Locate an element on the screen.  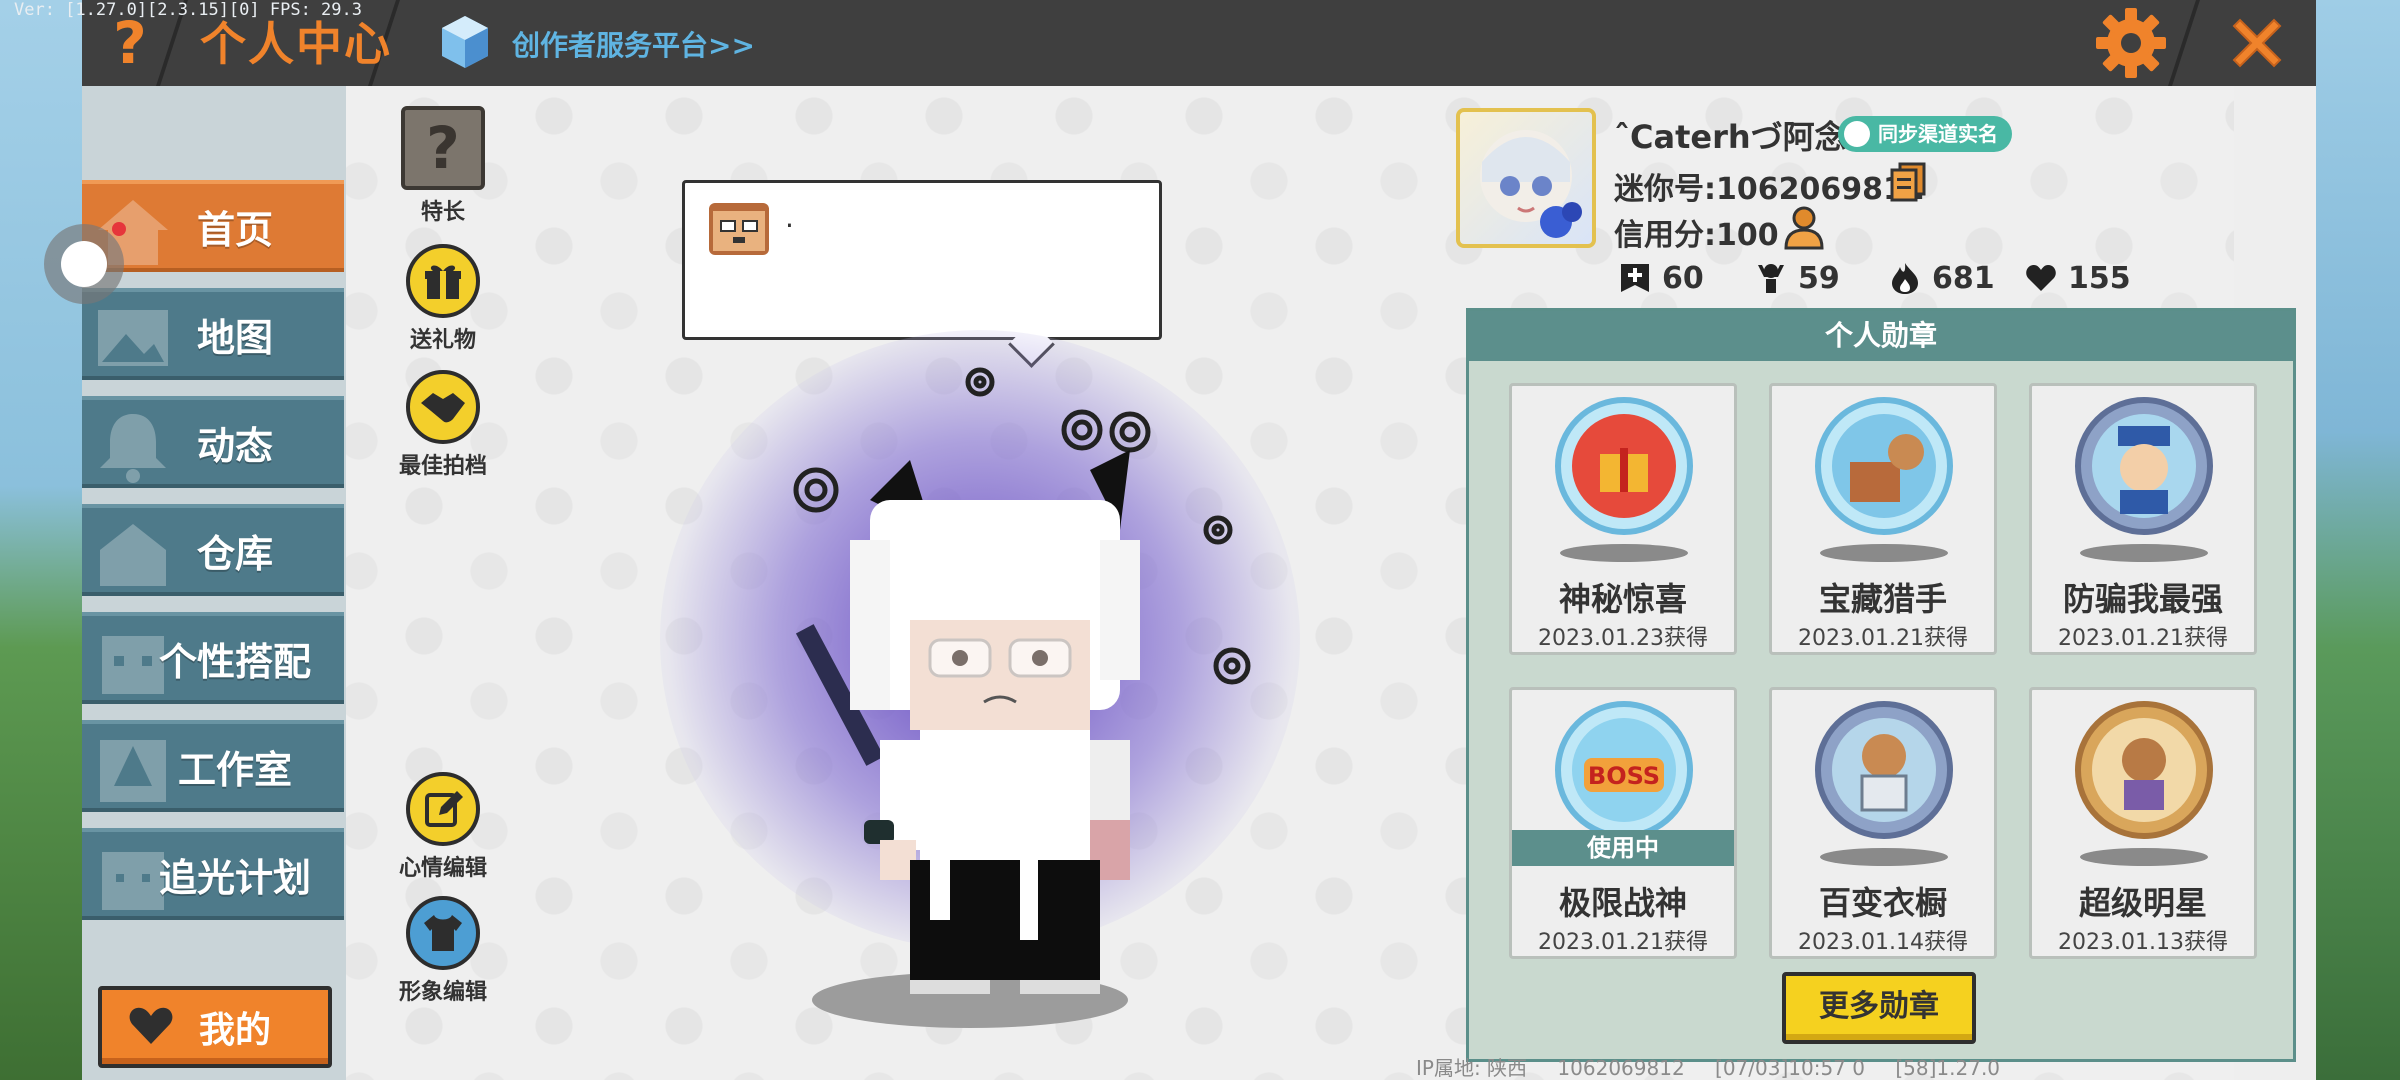
best-partner-label: 最佳拍档 is located at coordinates (442, 466).